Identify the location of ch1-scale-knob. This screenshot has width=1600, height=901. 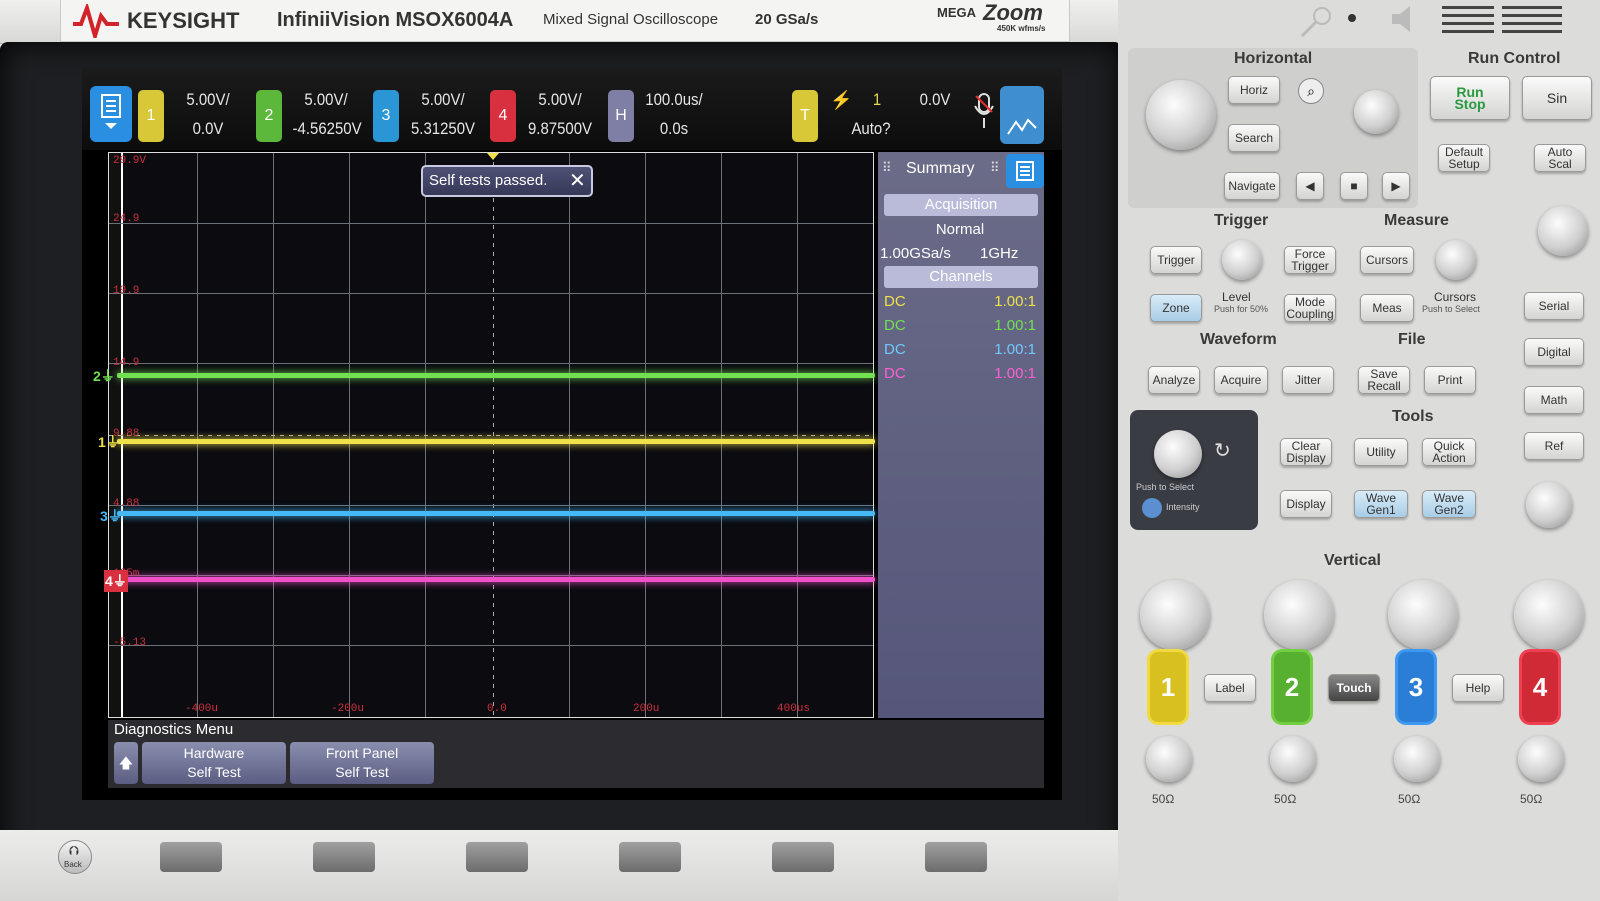
(1175, 615).